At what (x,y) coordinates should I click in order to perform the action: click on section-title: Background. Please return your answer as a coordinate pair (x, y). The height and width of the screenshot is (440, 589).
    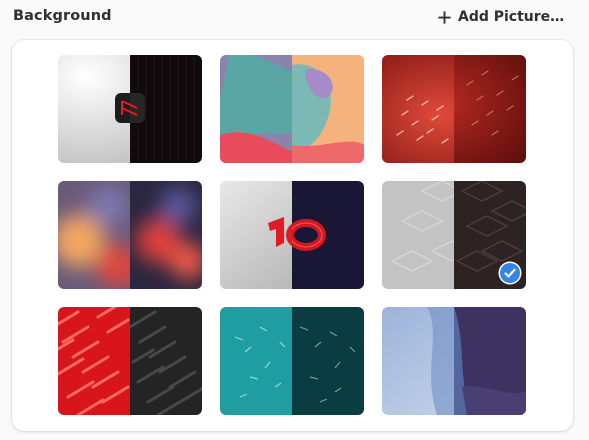
    Looking at the image, I should click on (62, 16).